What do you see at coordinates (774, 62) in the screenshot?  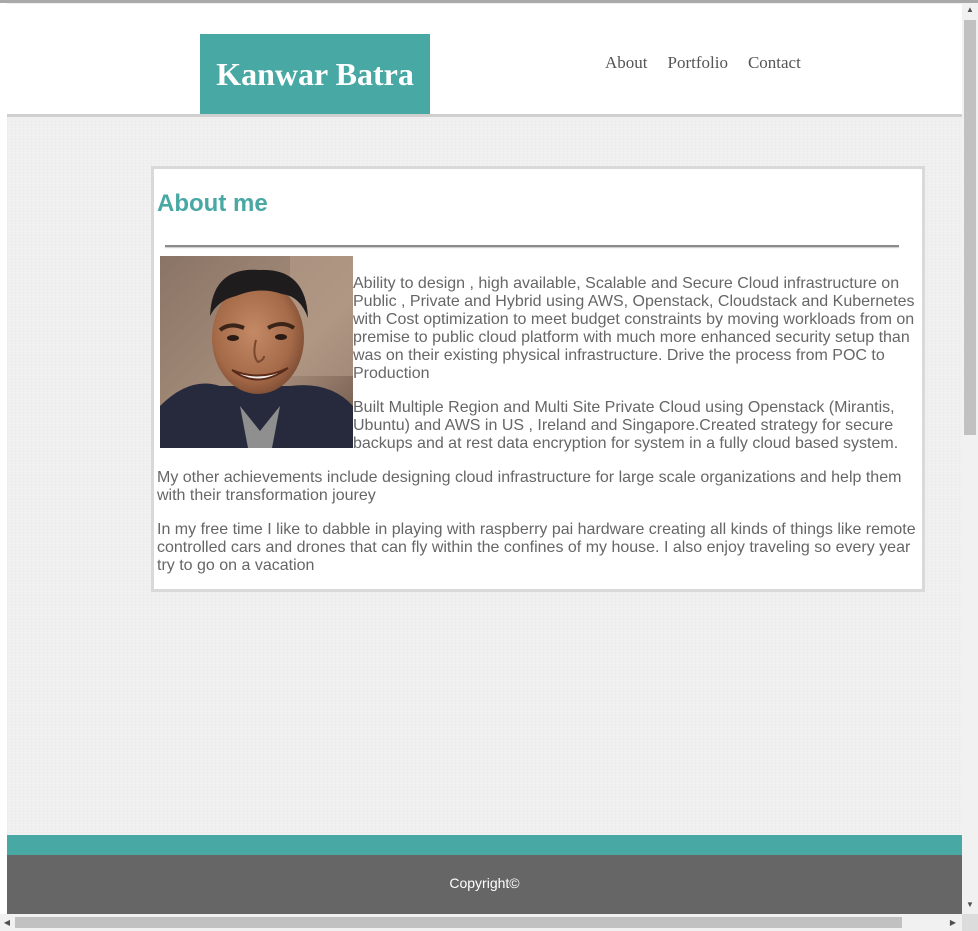 I see `nav-link-contact: Contact` at bounding box center [774, 62].